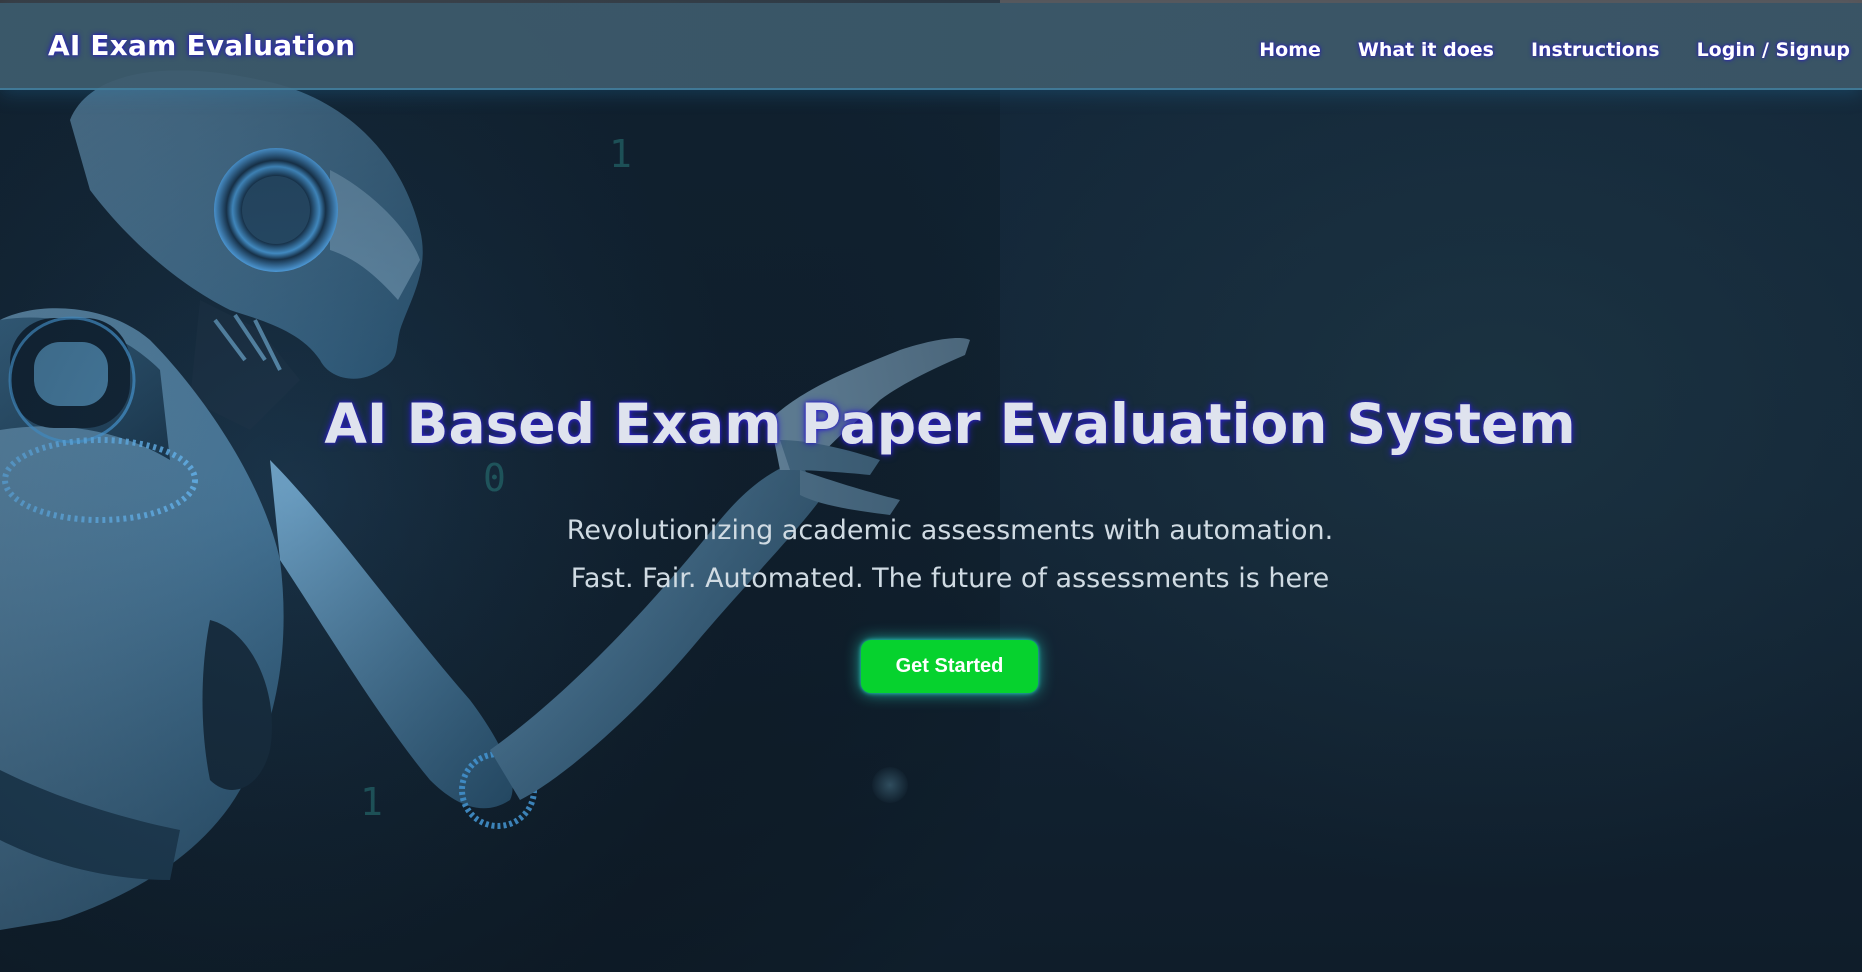 Image resolution: width=1862 pixels, height=972 pixels. What do you see at coordinates (1773, 50) in the screenshot?
I see `nav-login-signup-link: Login / Signup` at bounding box center [1773, 50].